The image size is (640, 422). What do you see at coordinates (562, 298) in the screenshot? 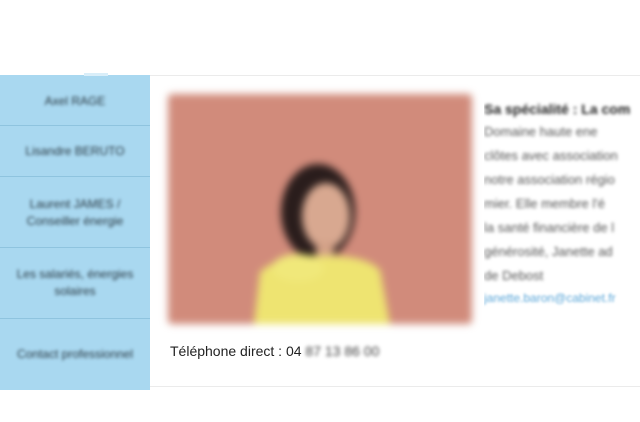
I see `email-link: janette.baron@cabinet.fr` at bounding box center [562, 298].